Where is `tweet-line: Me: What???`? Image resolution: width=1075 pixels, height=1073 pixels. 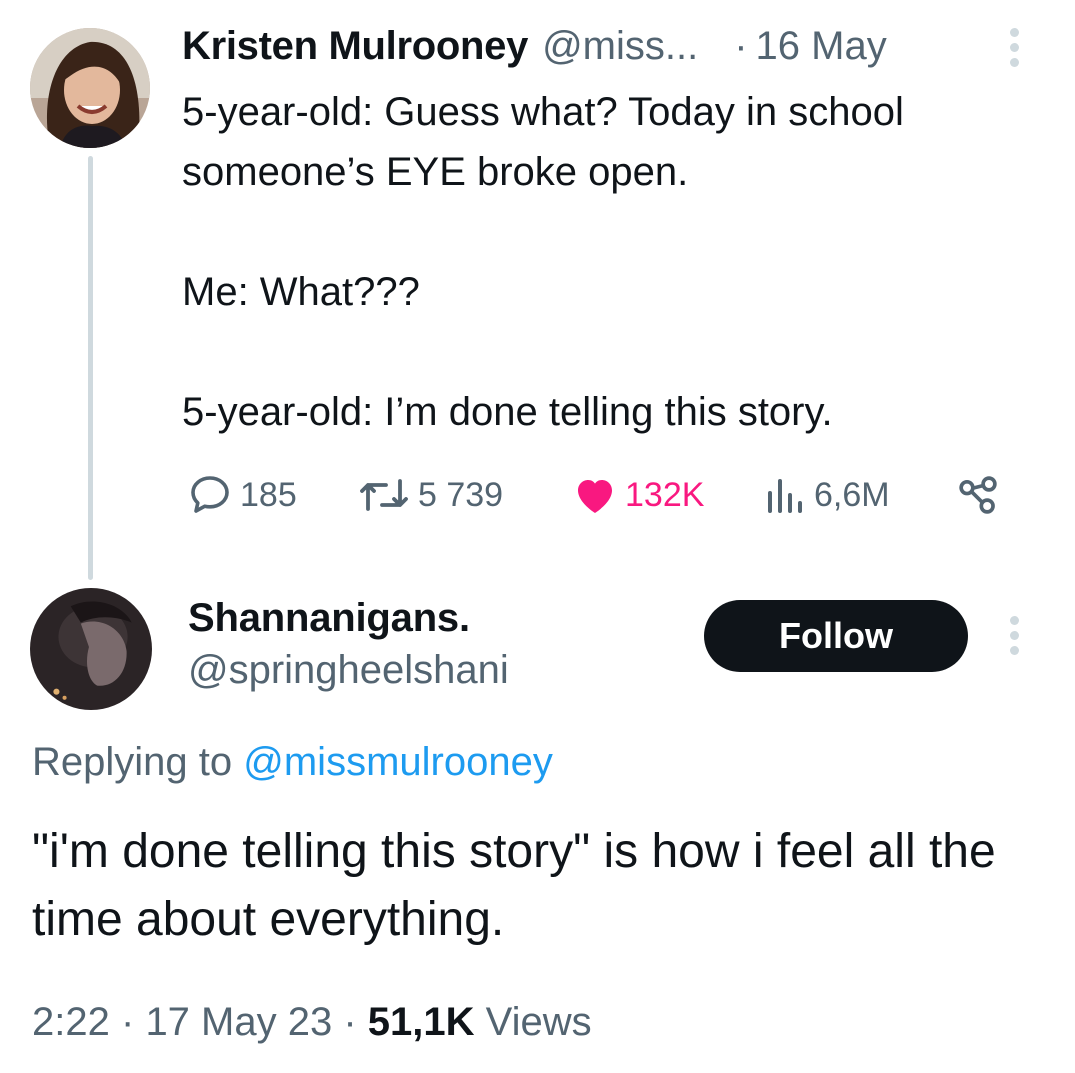 tweet-line: Me: What??? is located at coordinates (301, 292).